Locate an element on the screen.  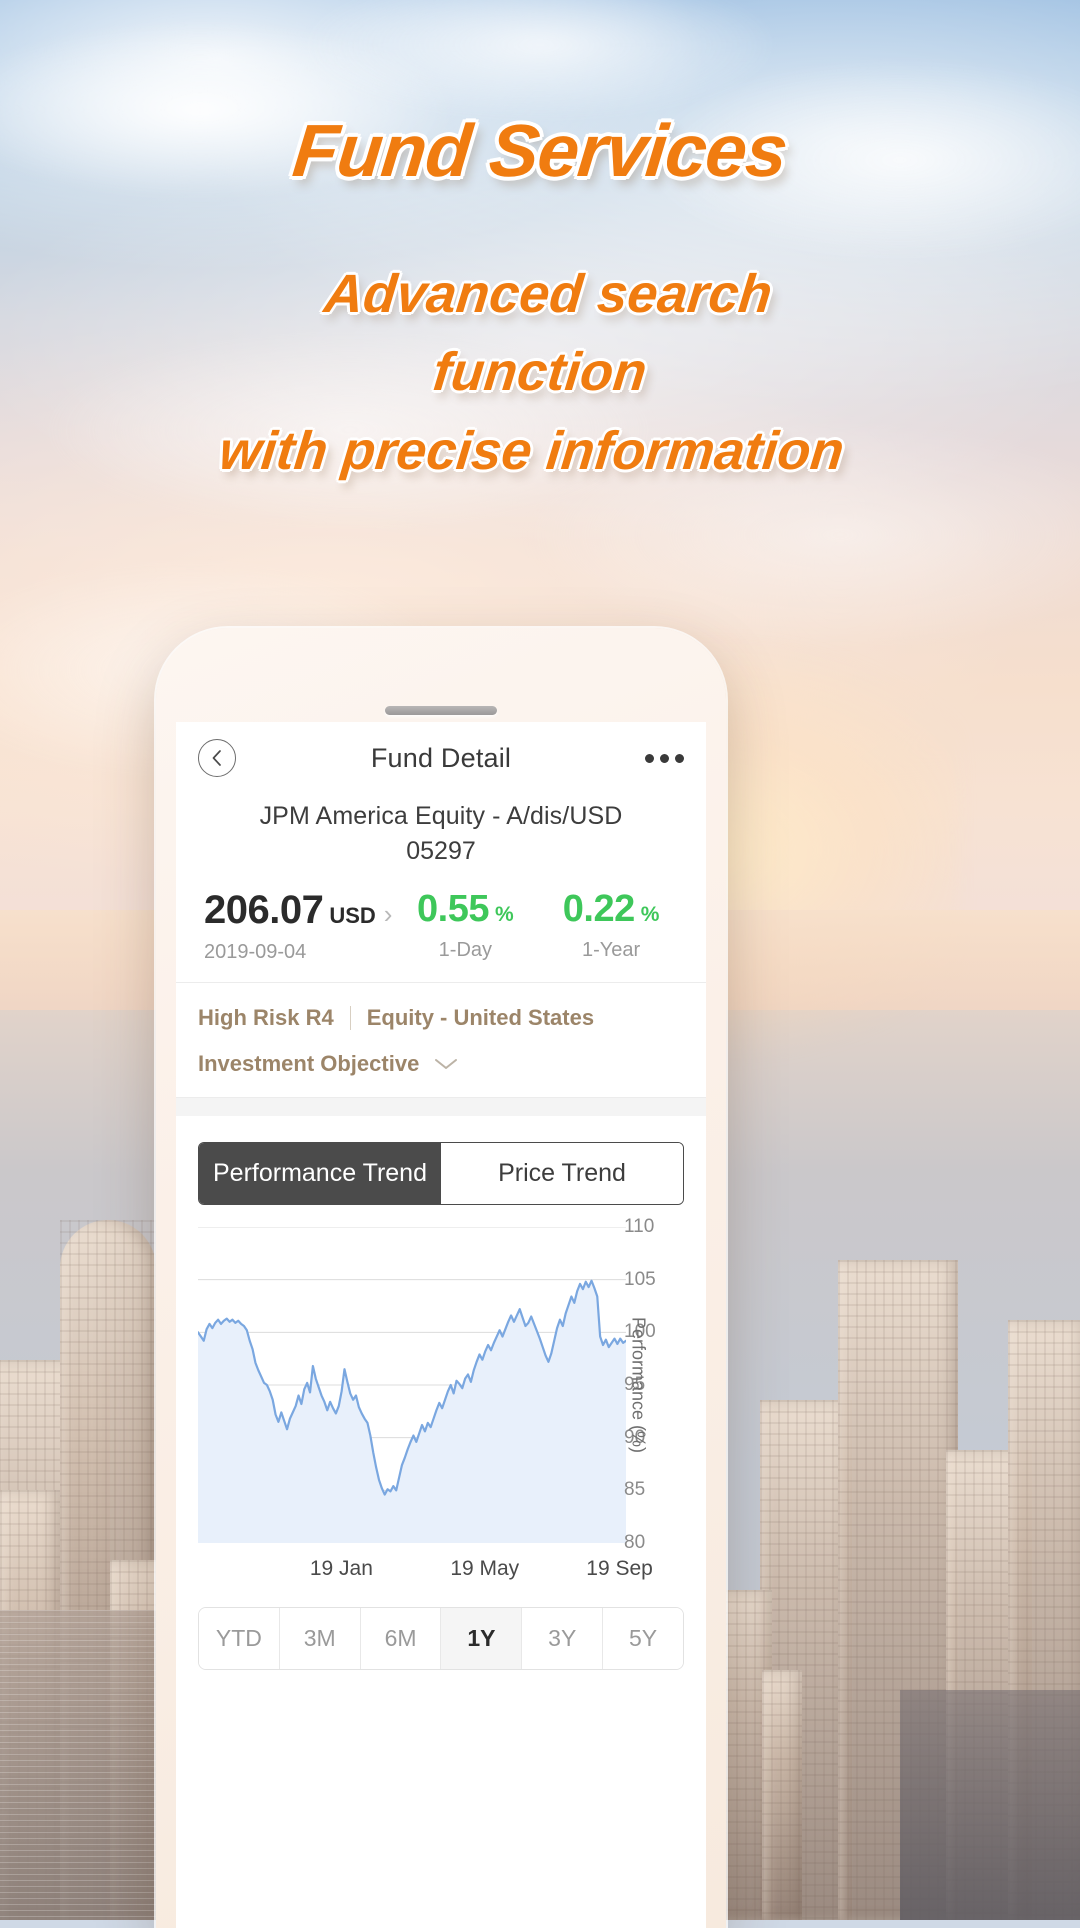
period-ytd: YTD is located at coordinates (239, 1638).